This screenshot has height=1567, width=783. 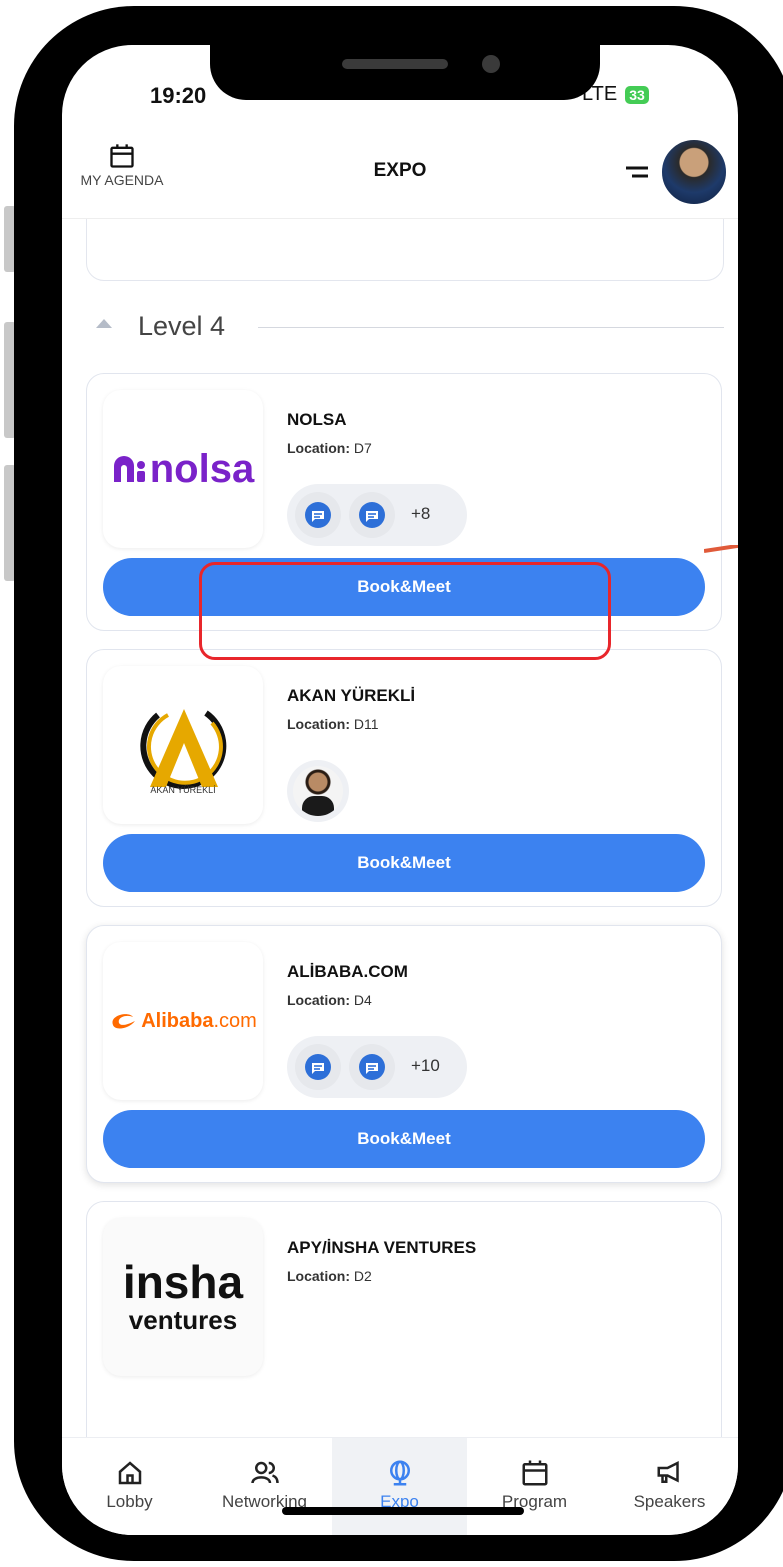 I want to click on calendar-icon, so click(x=534, y=1473).